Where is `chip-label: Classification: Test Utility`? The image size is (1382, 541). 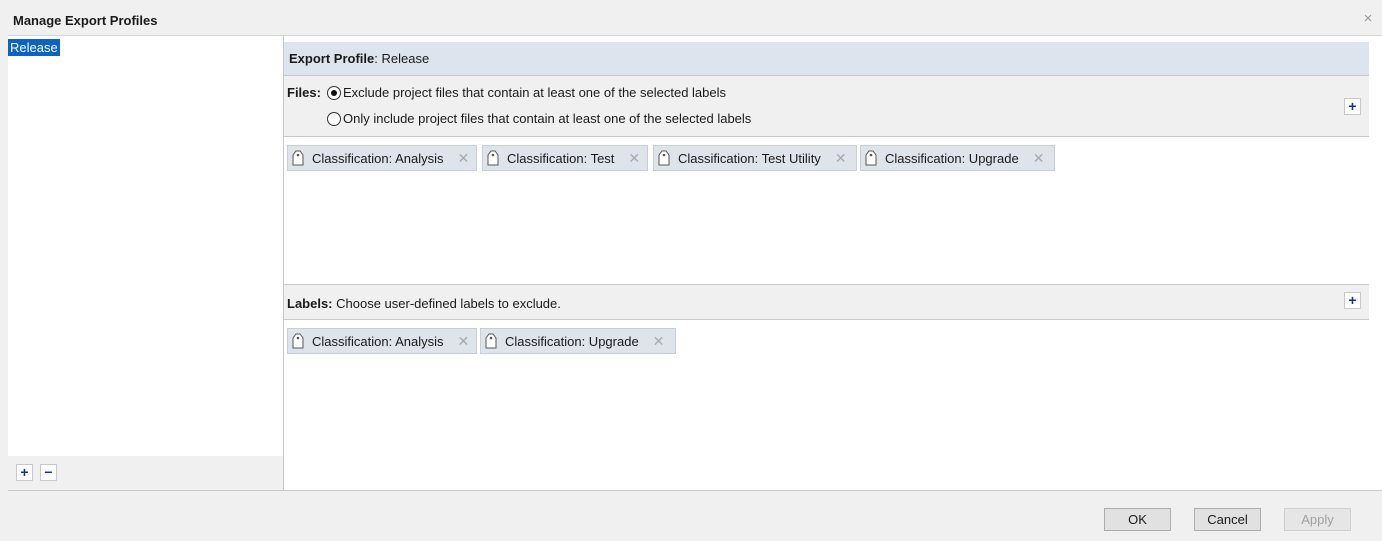 chip-label: Classification: Test Utility is located at coordinates (749, 158).